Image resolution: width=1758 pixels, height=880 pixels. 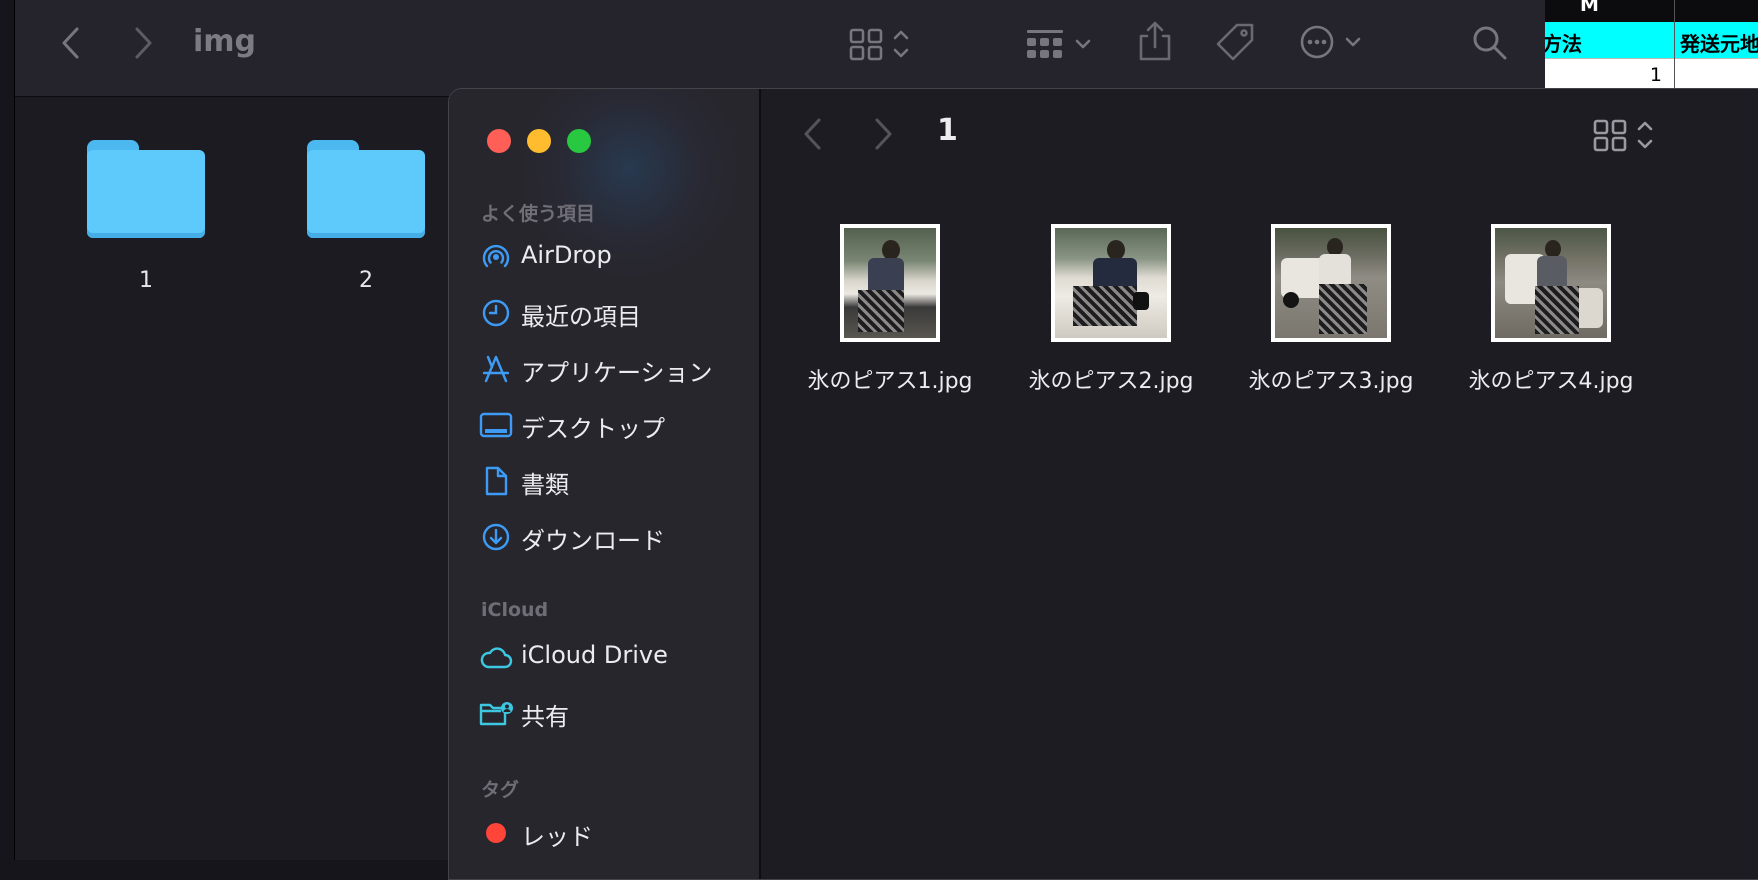 I want to click on folder-label: 2, so click(x=366, y=280).